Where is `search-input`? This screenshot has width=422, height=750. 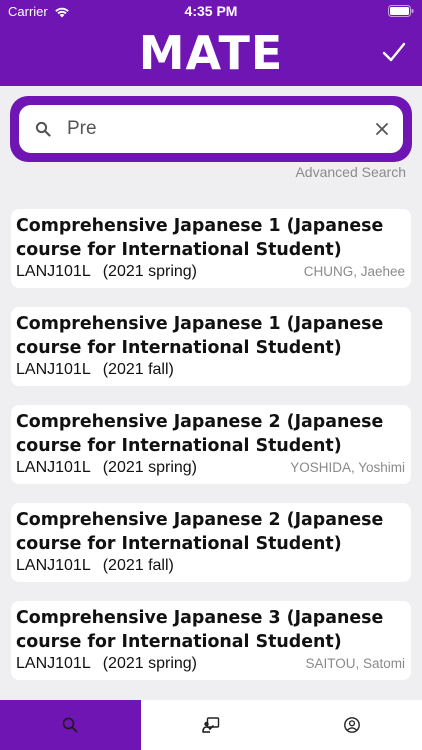 search-input is located at coordinates (212, 129).